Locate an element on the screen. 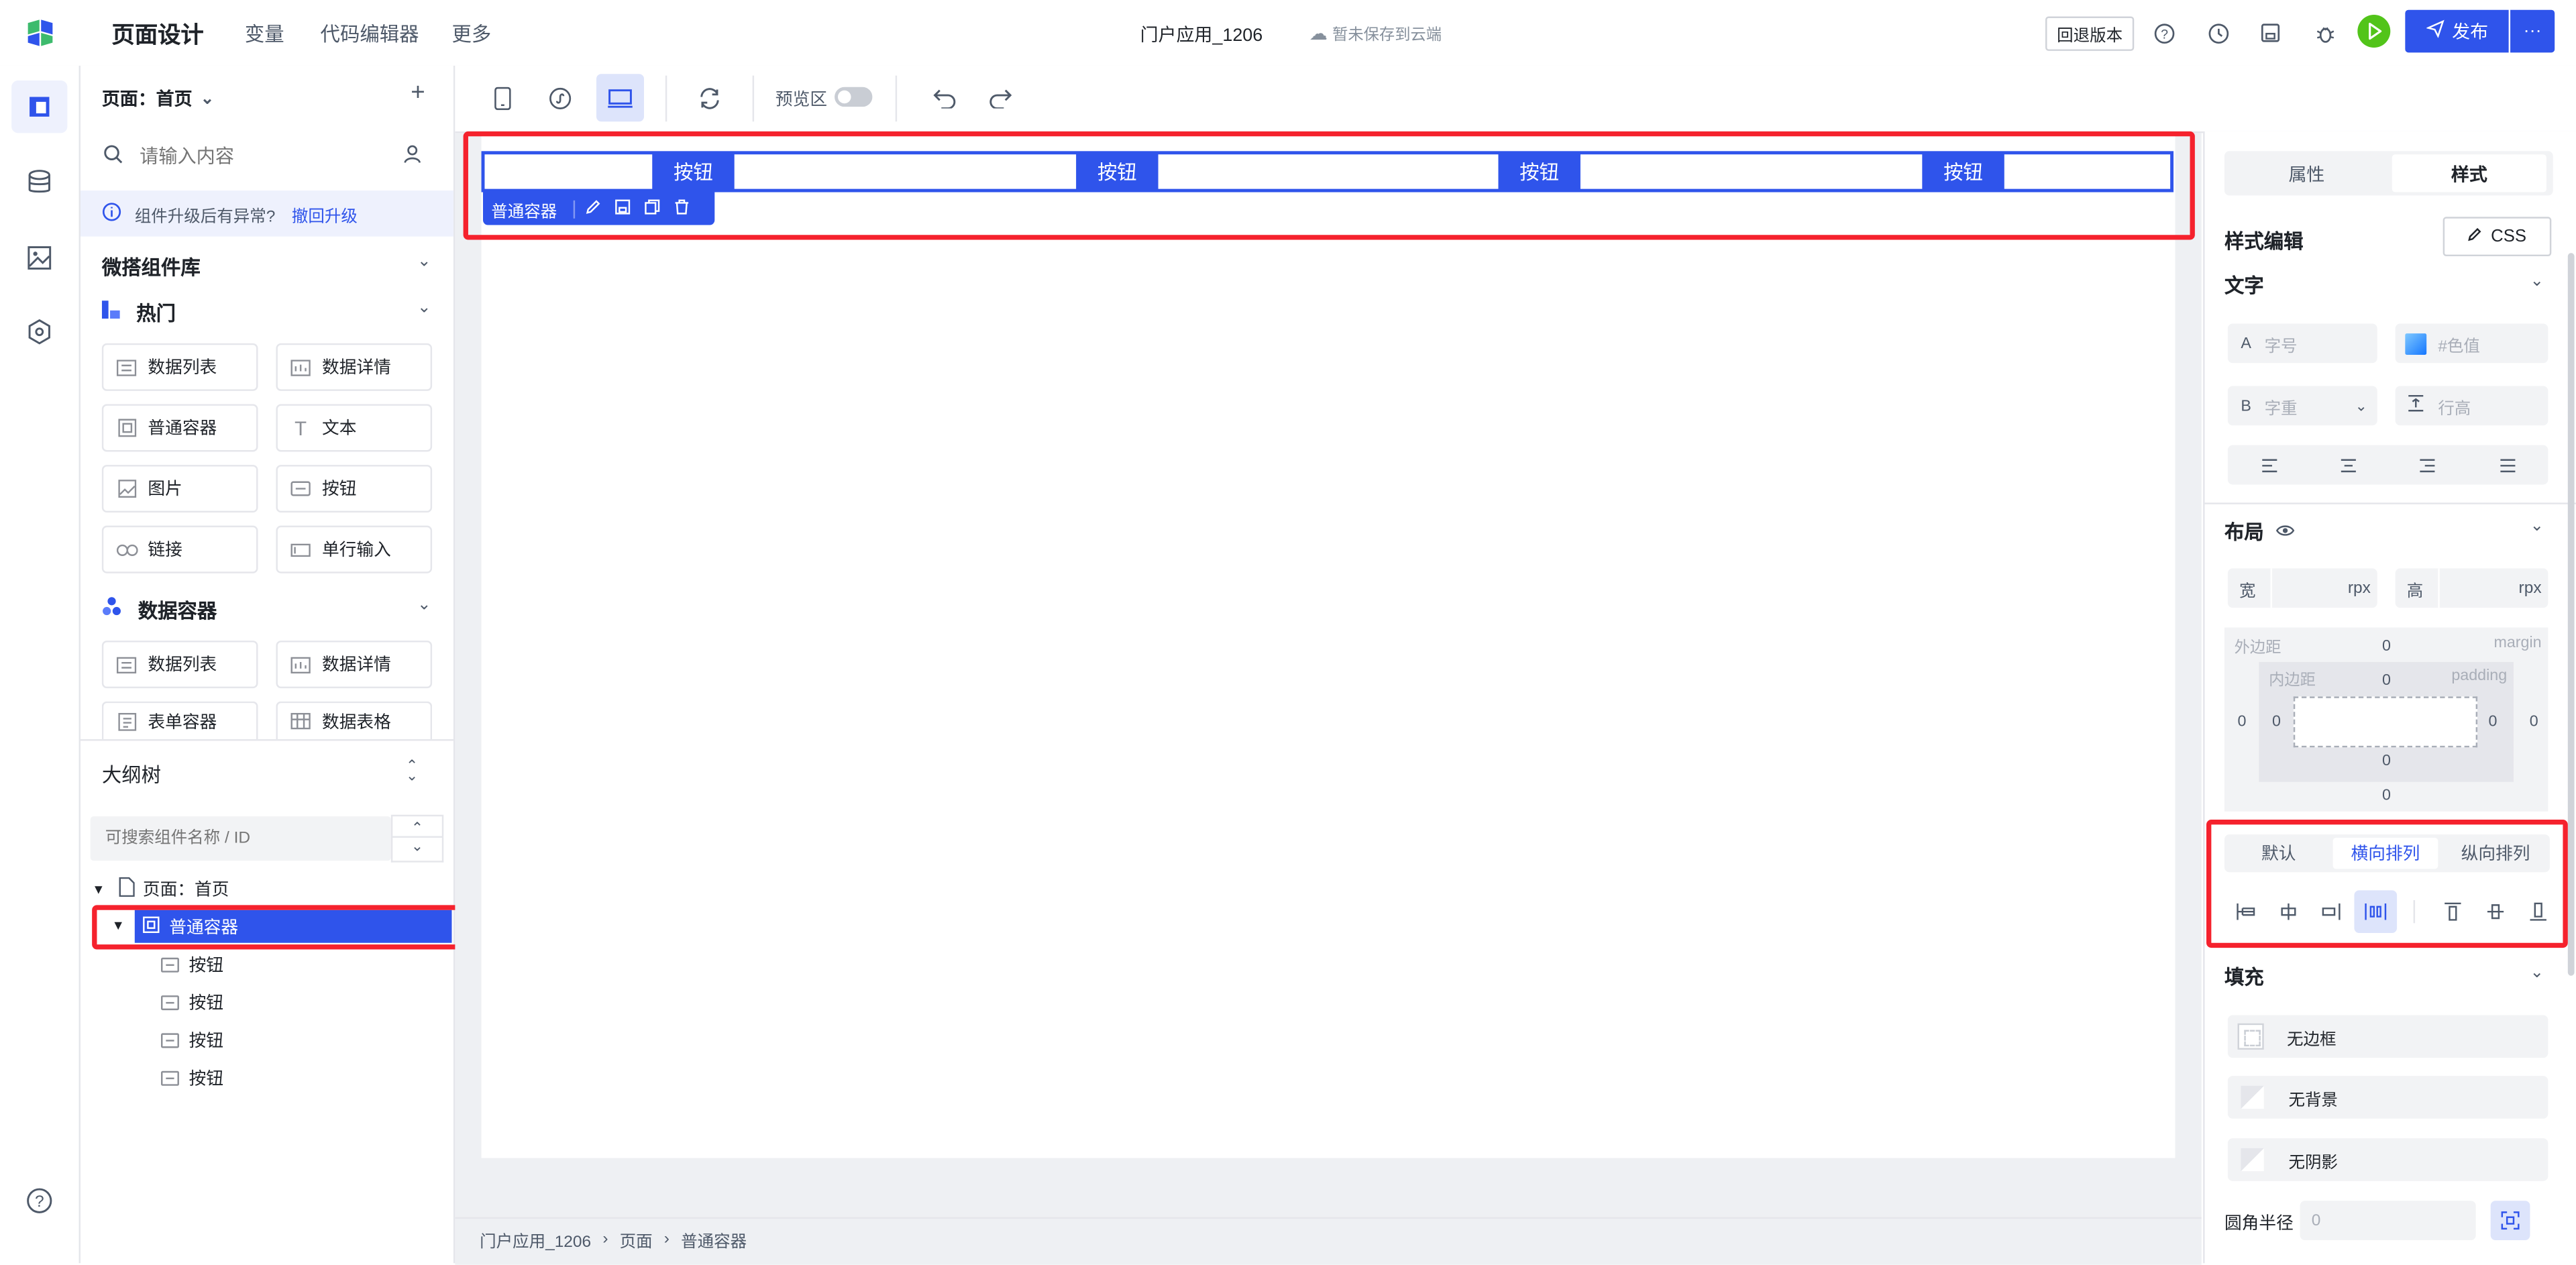  align-center-icon is located at coordinates (2348, 465).